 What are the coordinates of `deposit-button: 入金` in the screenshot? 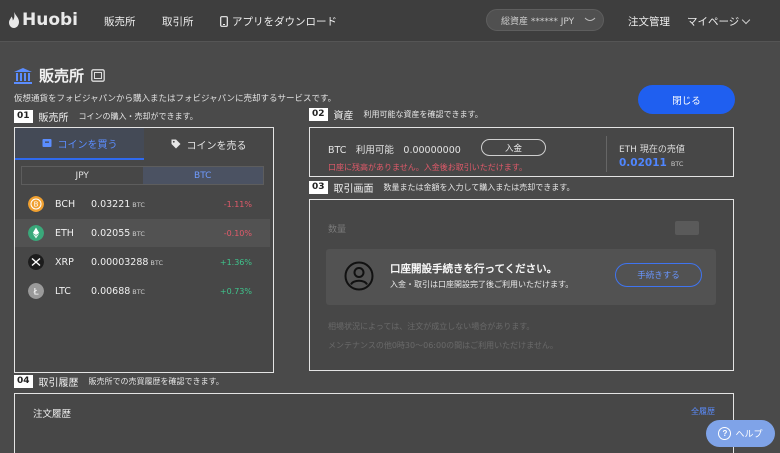 It's located at (513, 147).